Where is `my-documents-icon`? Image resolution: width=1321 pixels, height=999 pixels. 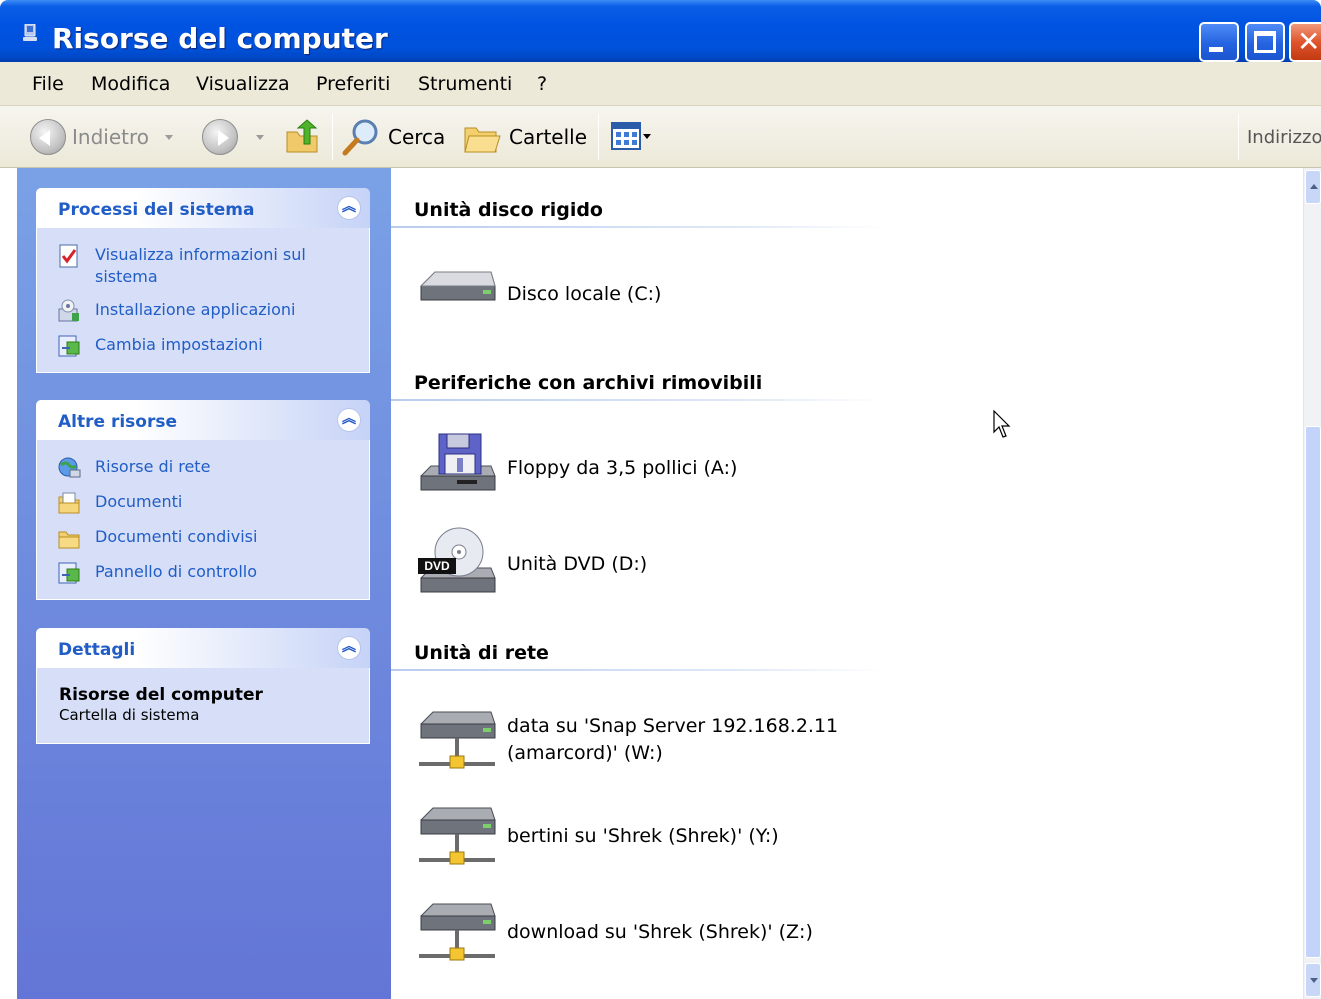 my-documents-icon is located at coordinates (69, 503).